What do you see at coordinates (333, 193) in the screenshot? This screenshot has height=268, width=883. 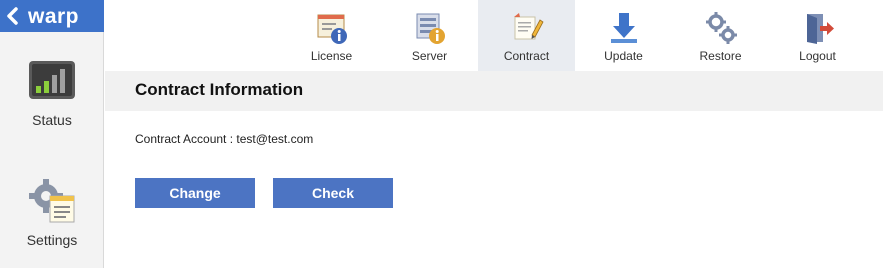 I see `check-button: Check` at bounding box center [333, 193].